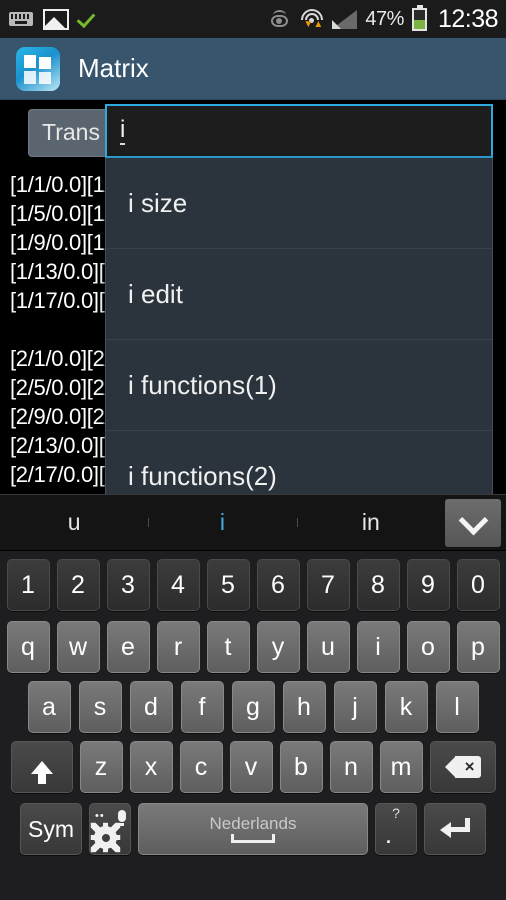  What do you see at coordinates (178, 585) in the screenshot?
I see `key-4: 4` at bounding box center [178, 585].